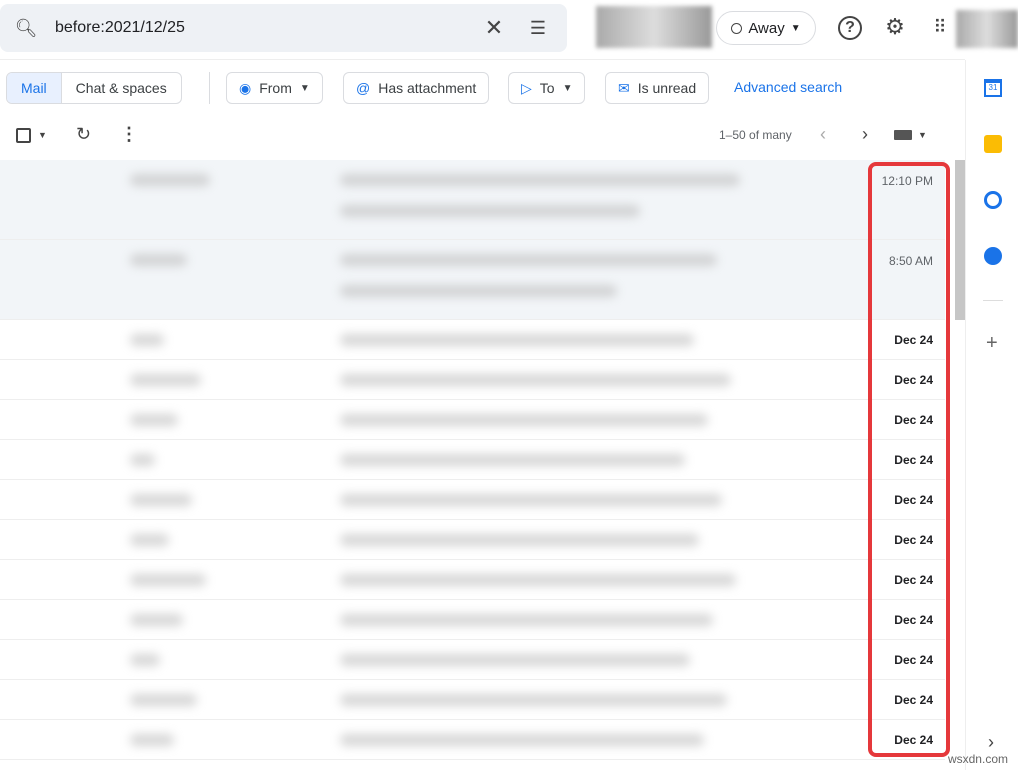 The height and width of the screenshot is (770, 1018). What do you see at coordinates (494, 27) in the screenshot?
I see `close-icon: ✕` at bounding box center [494, 27].